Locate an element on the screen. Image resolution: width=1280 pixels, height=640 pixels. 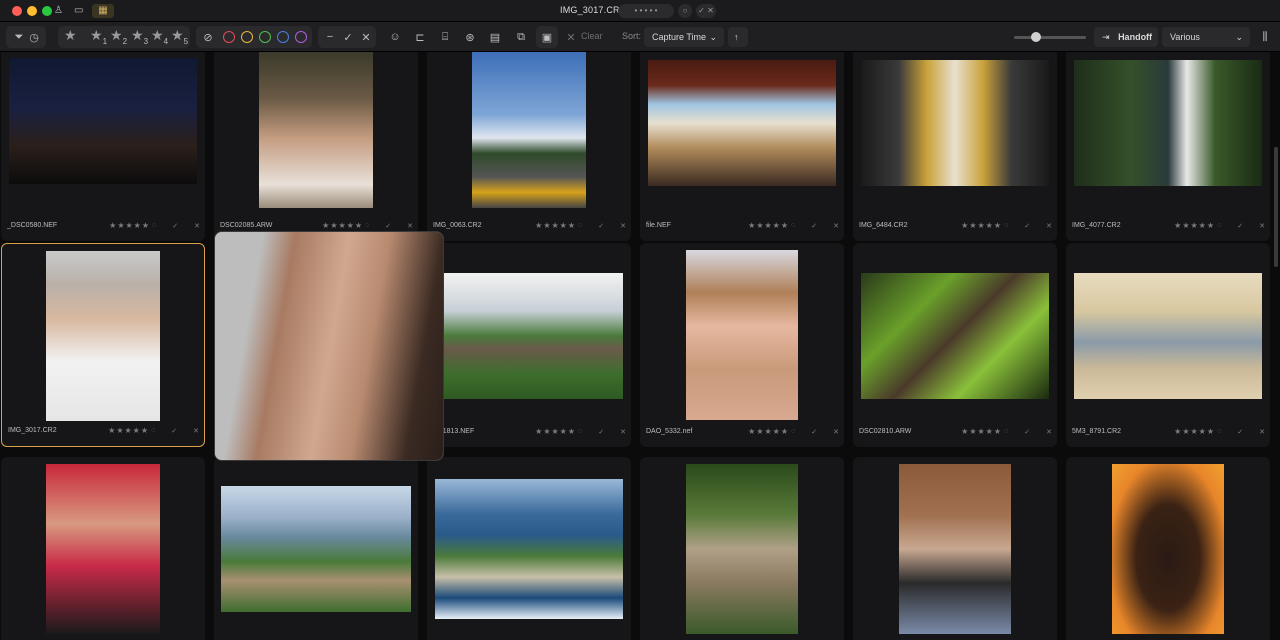
reject-circle-icon: ○ is located at coordinates (685, 11).